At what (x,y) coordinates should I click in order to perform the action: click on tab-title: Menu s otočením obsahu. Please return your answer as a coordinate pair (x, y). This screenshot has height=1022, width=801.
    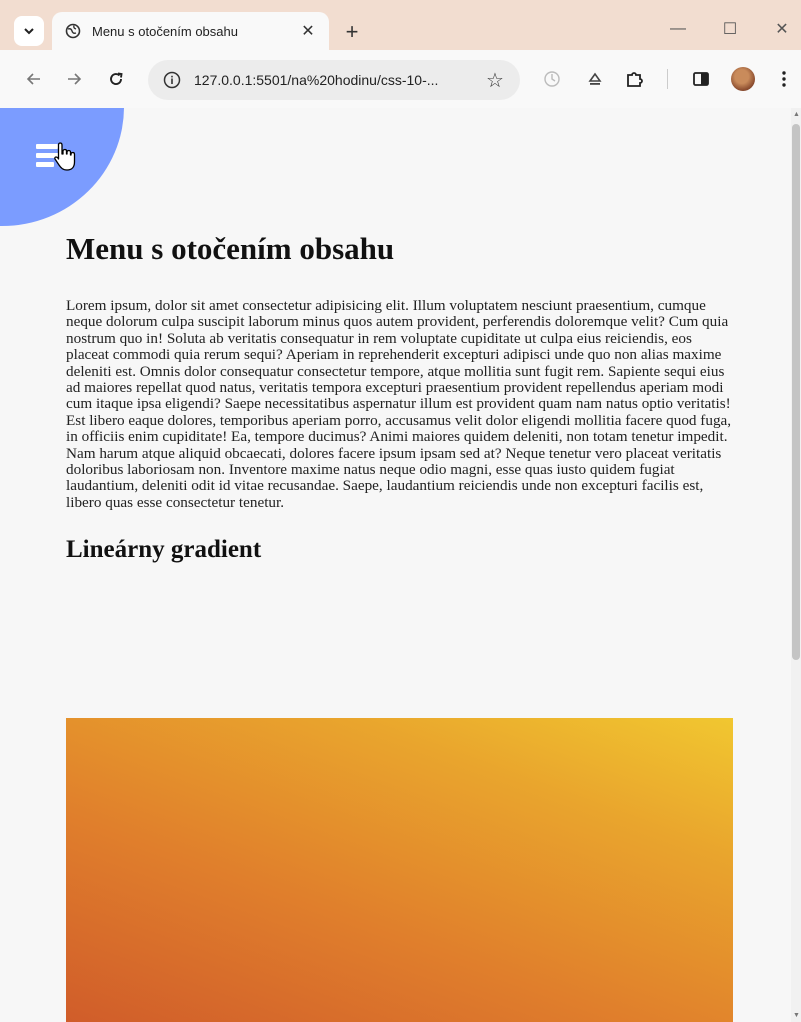
    Looking at the image, I should click on (165, 31).